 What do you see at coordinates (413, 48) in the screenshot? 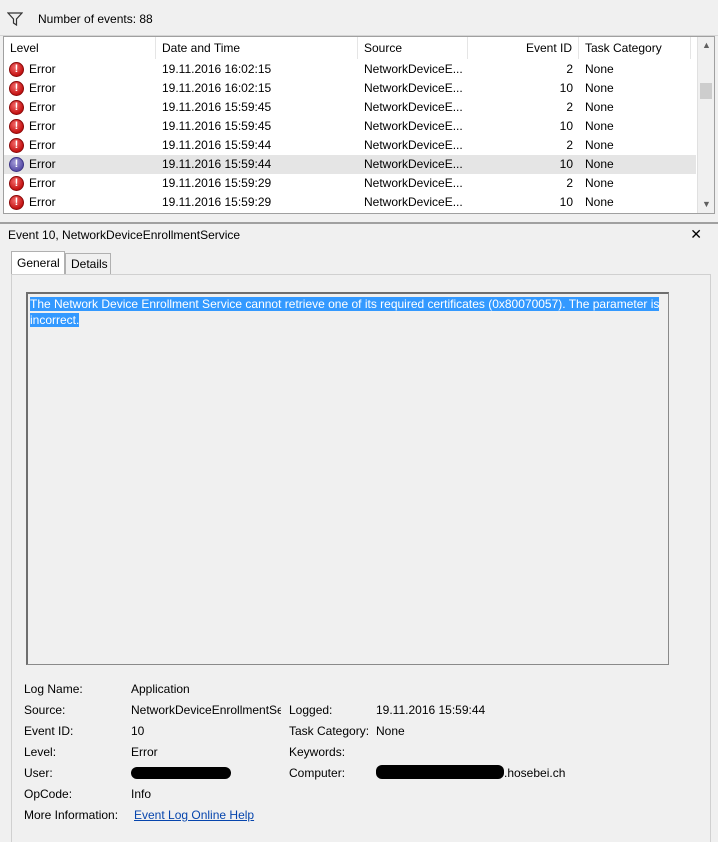
I see `column-source: Source` at bounding box center [413, 48].